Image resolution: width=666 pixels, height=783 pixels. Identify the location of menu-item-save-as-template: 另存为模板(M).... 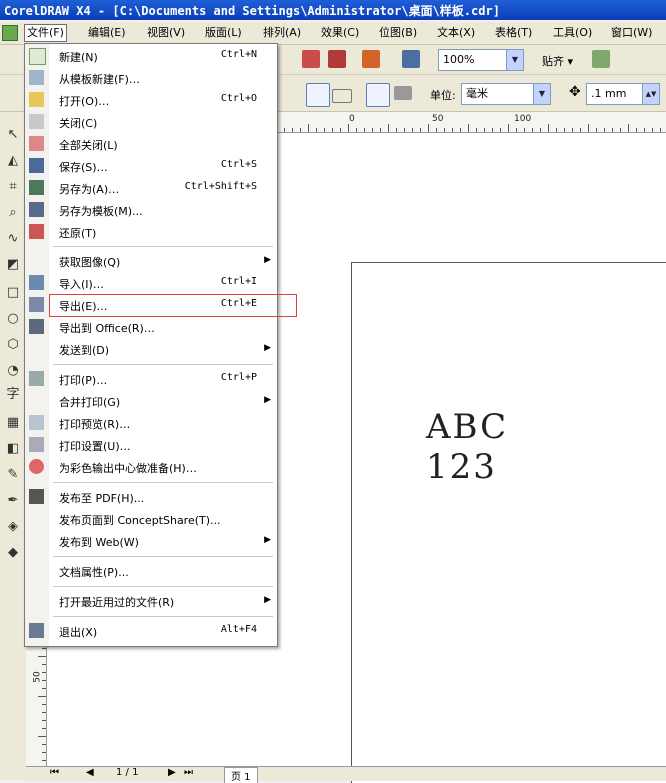
(151, 210).